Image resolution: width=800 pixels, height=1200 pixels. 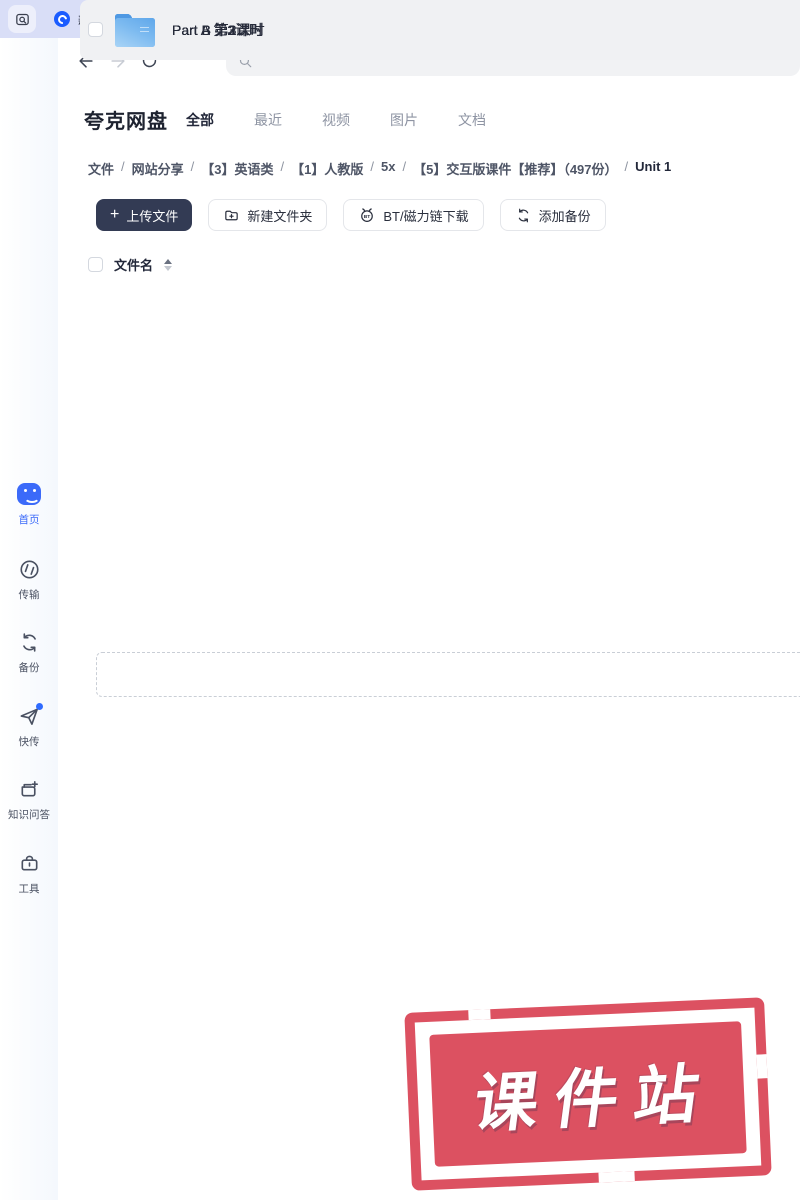 What do you see at coordinates (144, 215) in the screenshot?
I see `upload-file-button: + 上传文件` at bounding box center [144, 215].